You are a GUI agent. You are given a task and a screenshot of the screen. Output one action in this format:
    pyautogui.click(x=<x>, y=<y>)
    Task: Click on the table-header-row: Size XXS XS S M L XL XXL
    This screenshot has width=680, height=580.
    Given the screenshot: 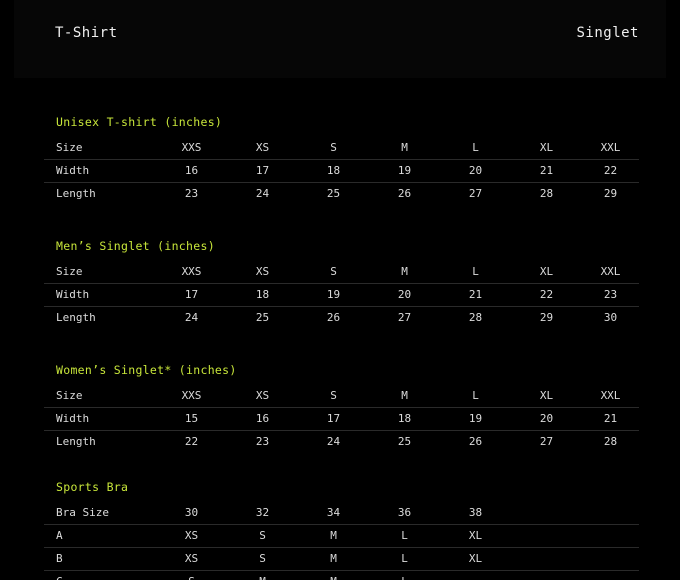 What is the action you would take?
    pyautogui.click(x=341, y=148)
    